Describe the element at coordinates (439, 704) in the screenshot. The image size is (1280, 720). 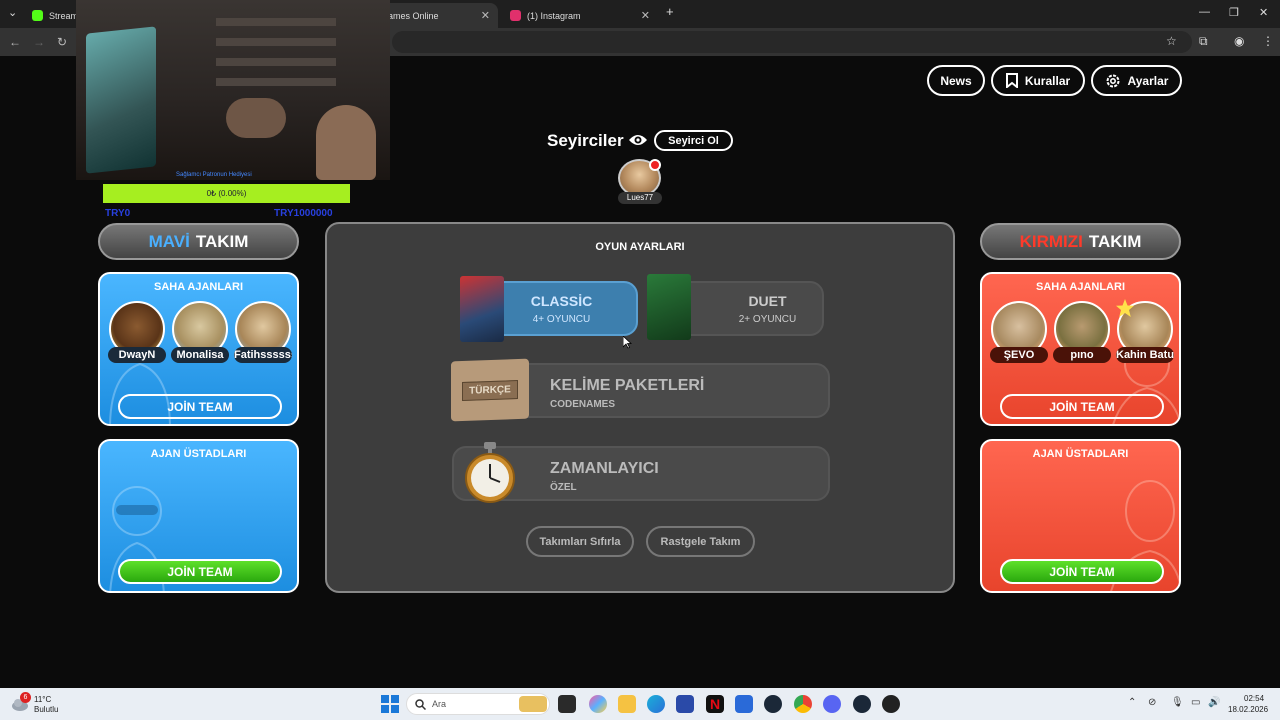
I see `search-placeholder: Ara` at that location.